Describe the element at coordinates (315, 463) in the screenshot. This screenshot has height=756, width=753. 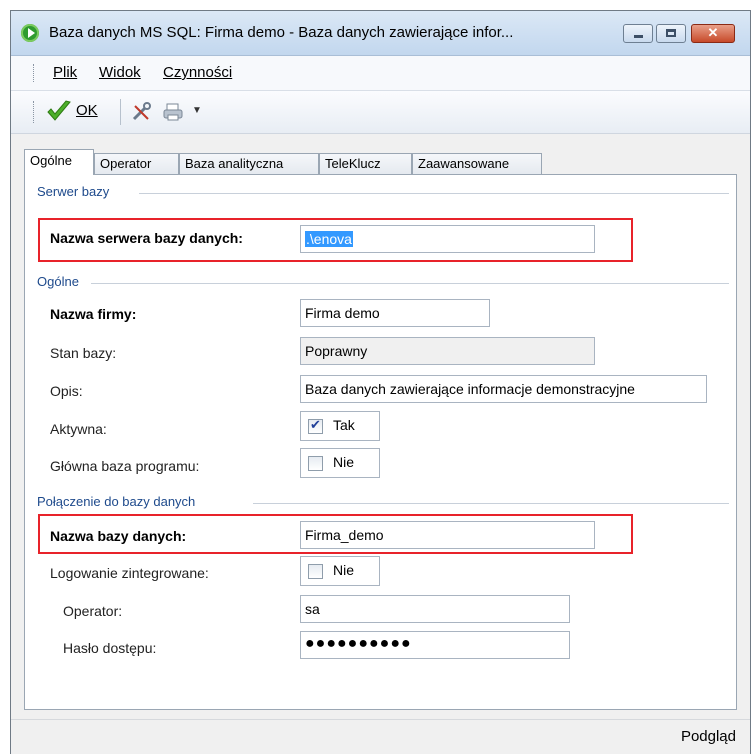
I see `main-db-checkbox-box` at that location.